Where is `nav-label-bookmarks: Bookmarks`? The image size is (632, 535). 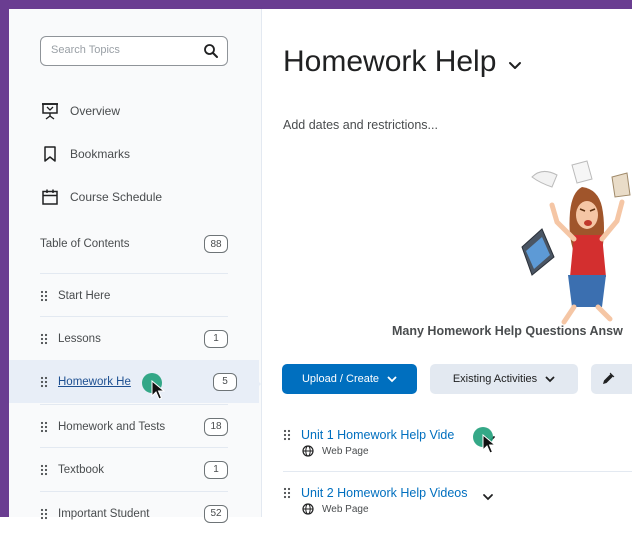 nav-label-bookmarks: Bookmarks is located at coordinates (100, 154).